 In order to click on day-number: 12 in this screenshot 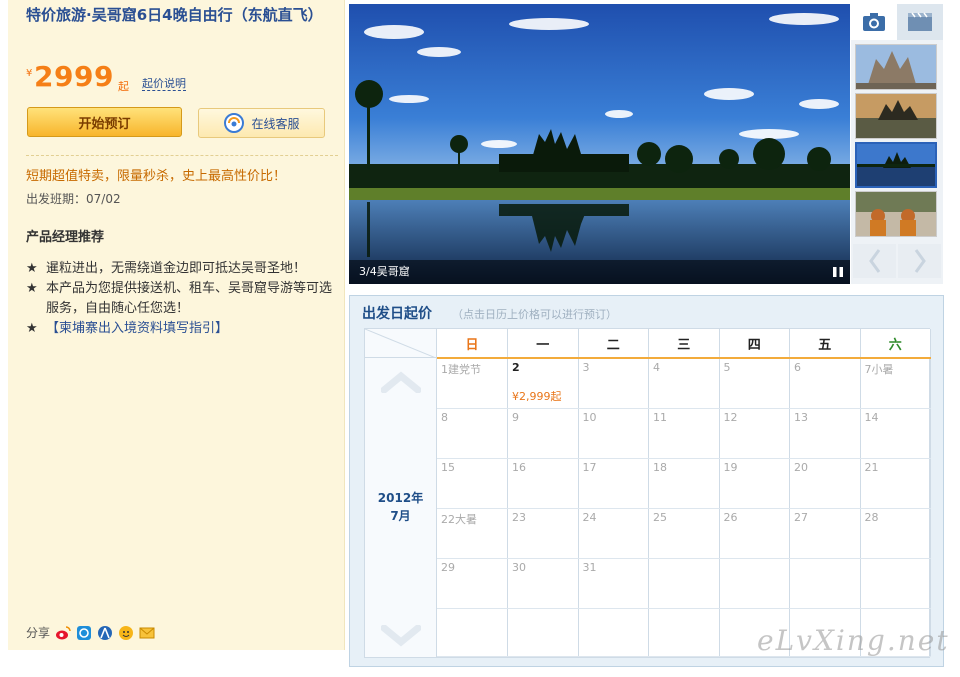, I will do `click(730, 417)`.